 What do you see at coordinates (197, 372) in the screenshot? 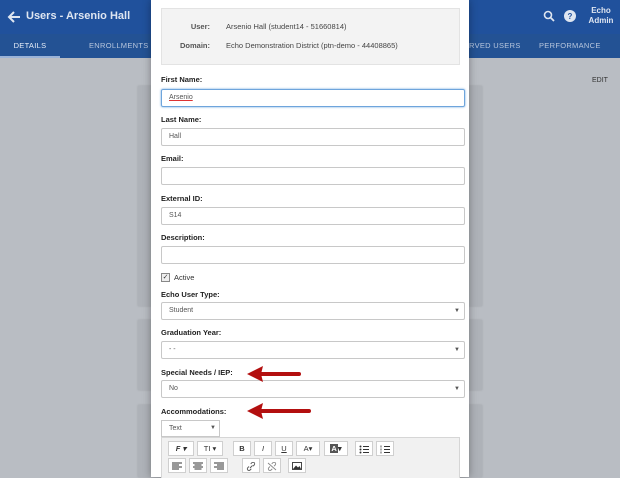
I see `special-needs-label: Special Needs / IEP:` at bounding box center [197, 372].